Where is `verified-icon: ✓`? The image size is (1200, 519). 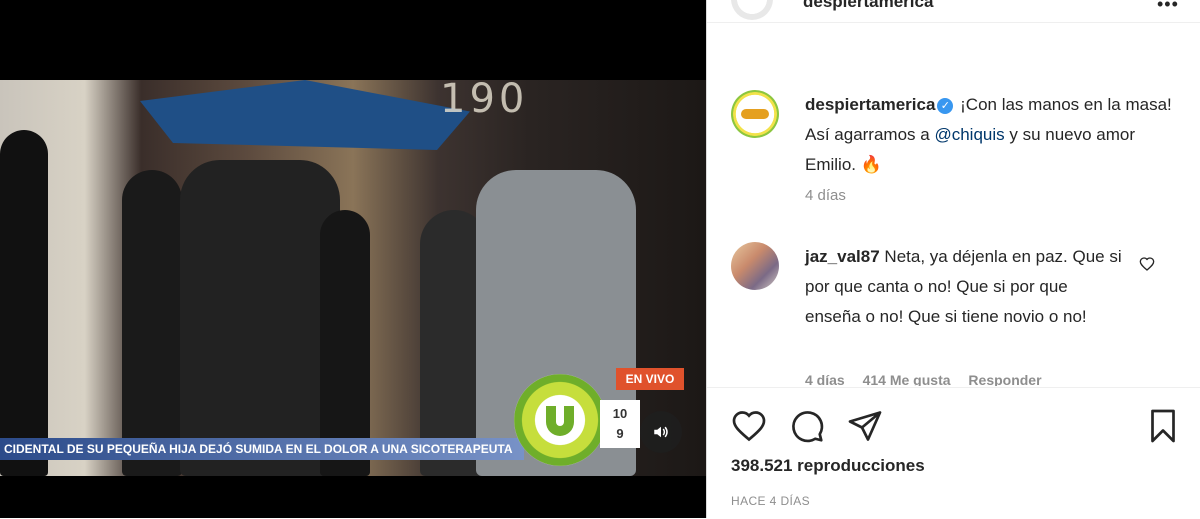
verified-icon: ✓ is located at coordinates (945, 106).